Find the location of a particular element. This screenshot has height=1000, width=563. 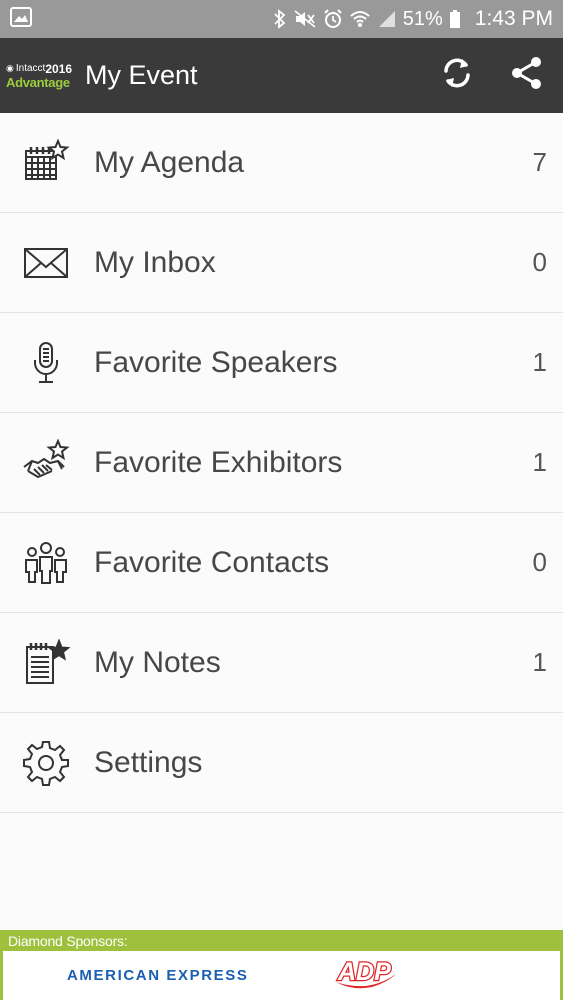

menu-item-label: My Notes is located at coordinates (157, 662).